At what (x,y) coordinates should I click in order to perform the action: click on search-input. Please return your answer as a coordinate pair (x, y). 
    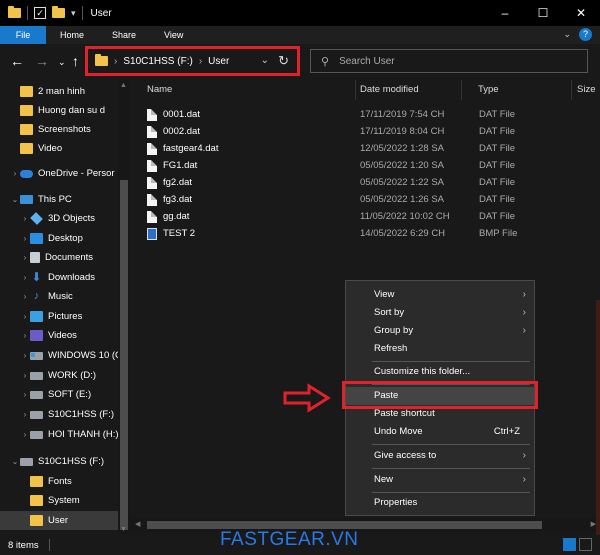
    Looking at the image, I should click on (439, 61).